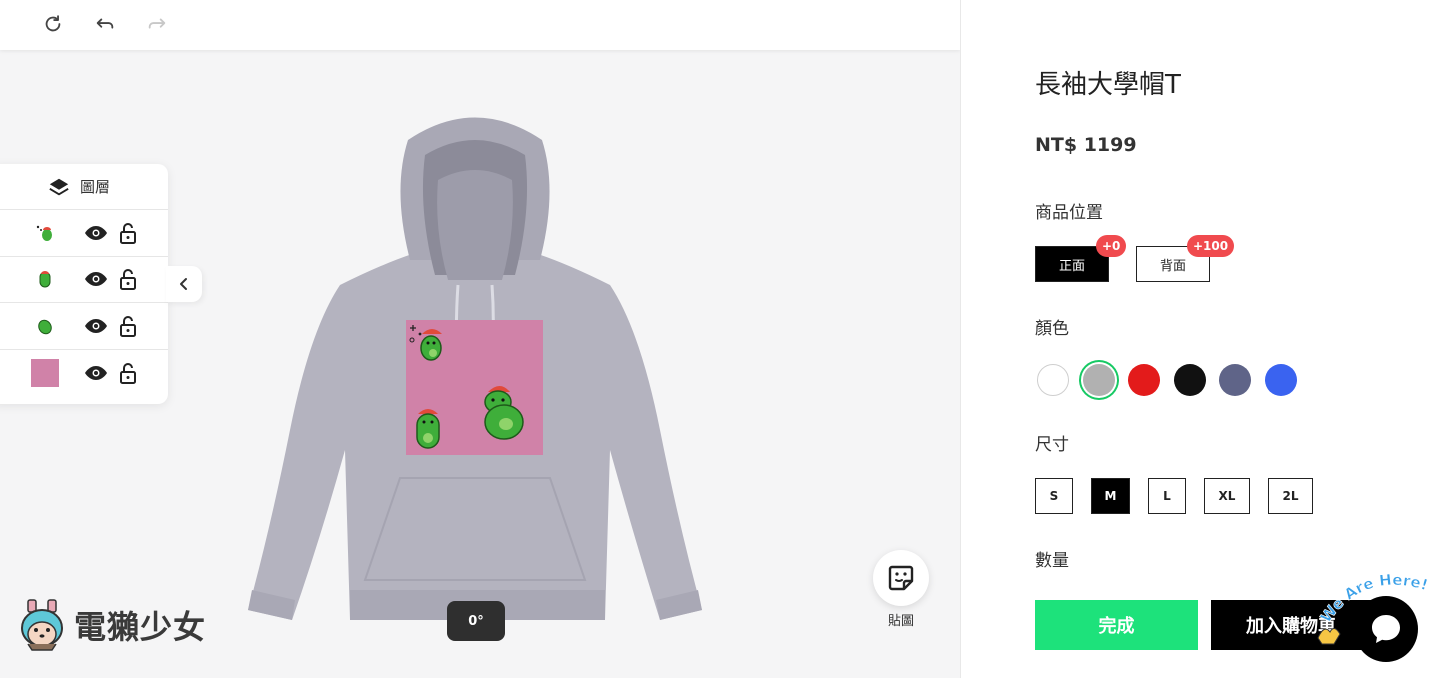 Image resolution: width=1440 pixels, height=678 pixels. I want to click on sticker-icon, so click(901, 578).